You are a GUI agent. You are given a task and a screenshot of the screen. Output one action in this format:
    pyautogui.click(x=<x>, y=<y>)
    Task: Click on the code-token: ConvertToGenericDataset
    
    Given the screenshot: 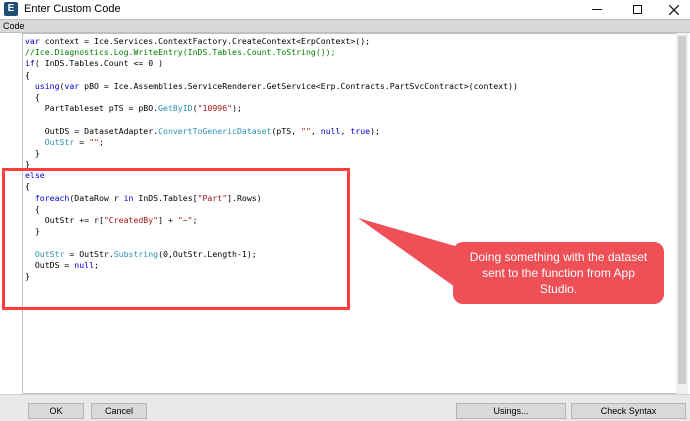 What is the action you would take?
    pyautogui.click(x=215, y=130)
    